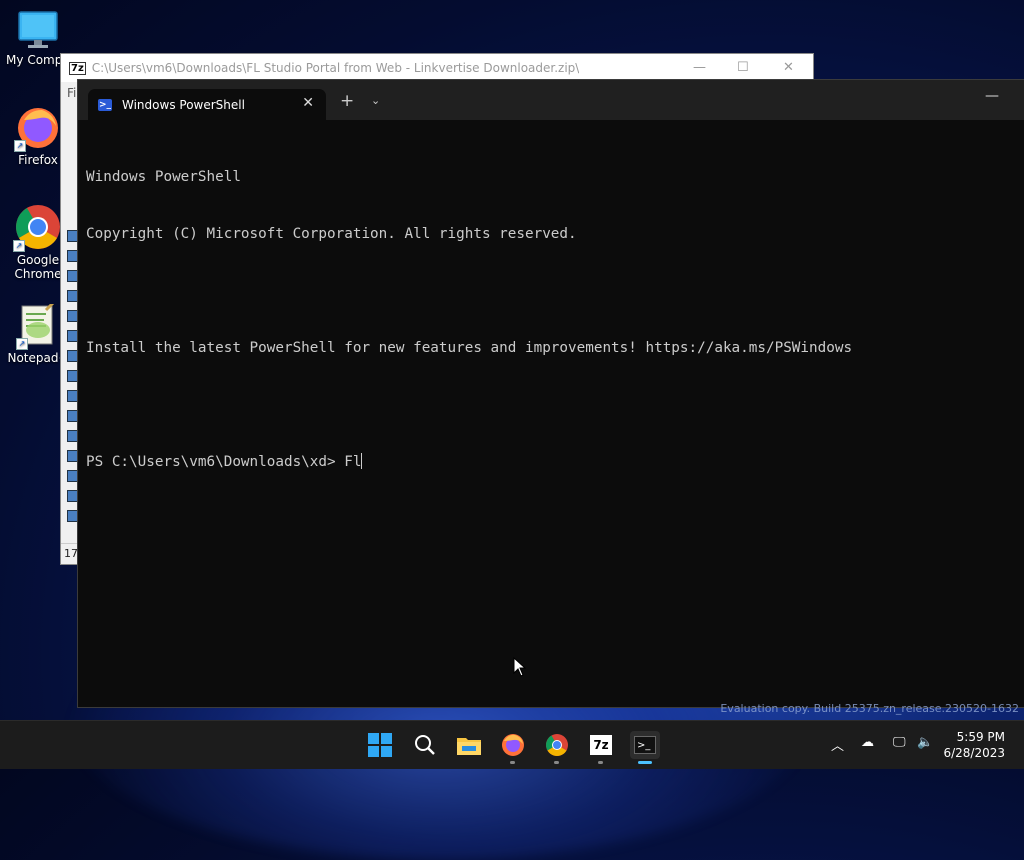 This screenshot has width=1024, height=860. What do you see at coordinates (699, 67) in the screenshot?
I see `minimize-button: —` at bounding box center [699, 67].